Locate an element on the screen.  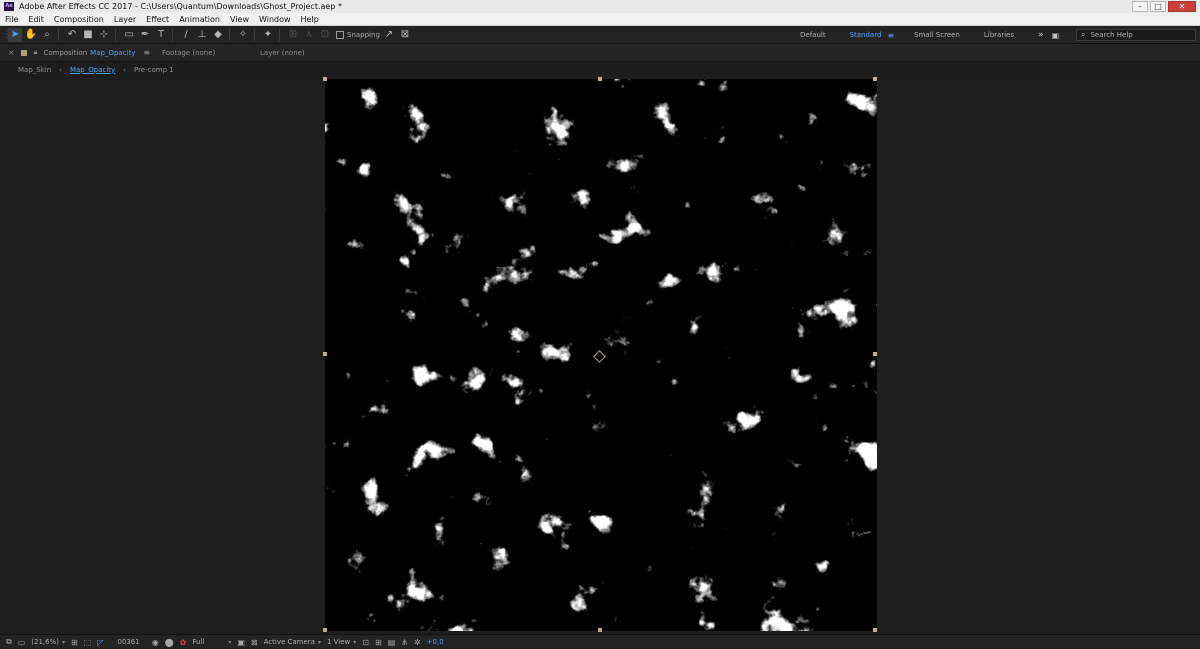
menu-file: File is located at coordinates (11, 19).